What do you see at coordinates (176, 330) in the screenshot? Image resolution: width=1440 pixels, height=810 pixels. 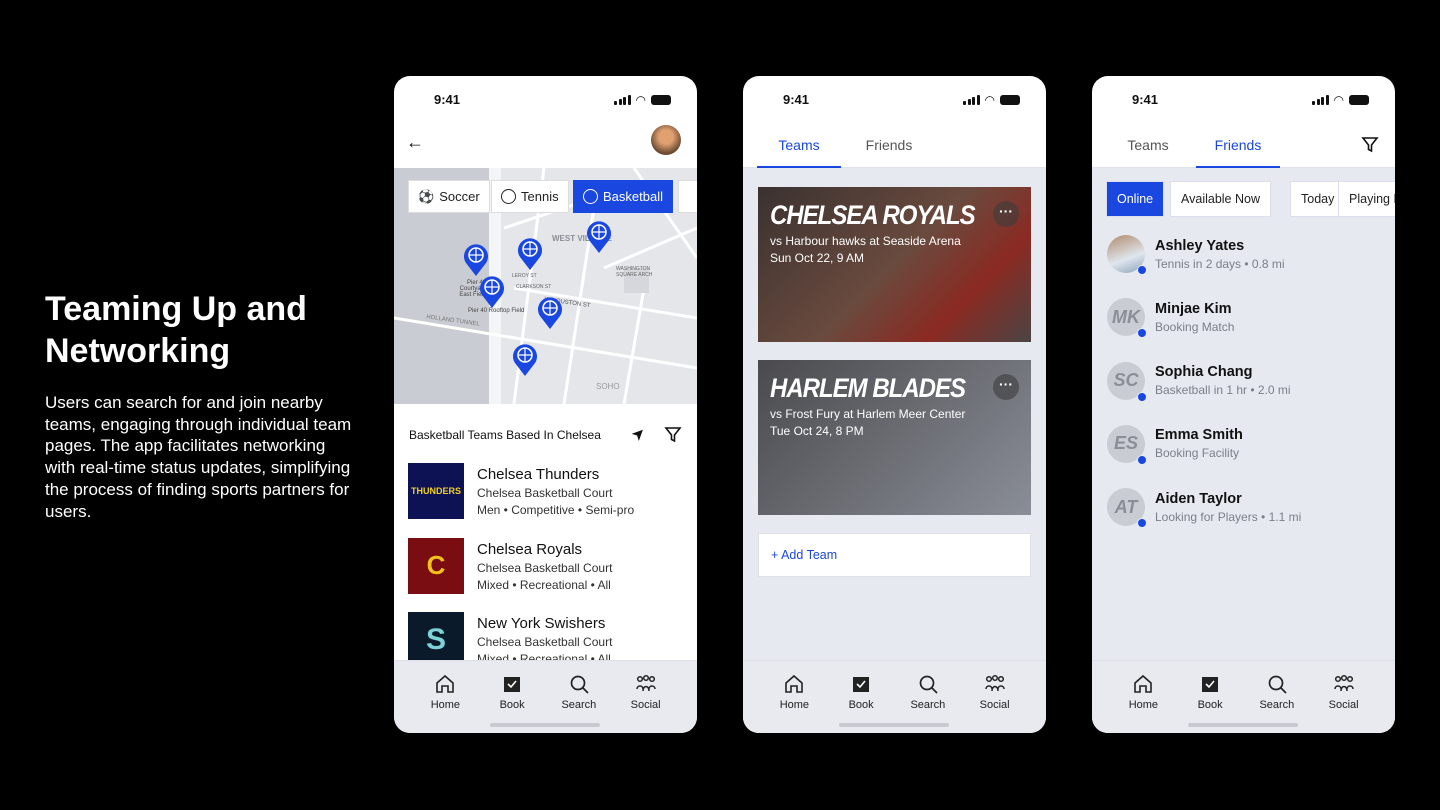 I see `intro-title: Teaming Up and Networking` at bounding box center [176, 330].